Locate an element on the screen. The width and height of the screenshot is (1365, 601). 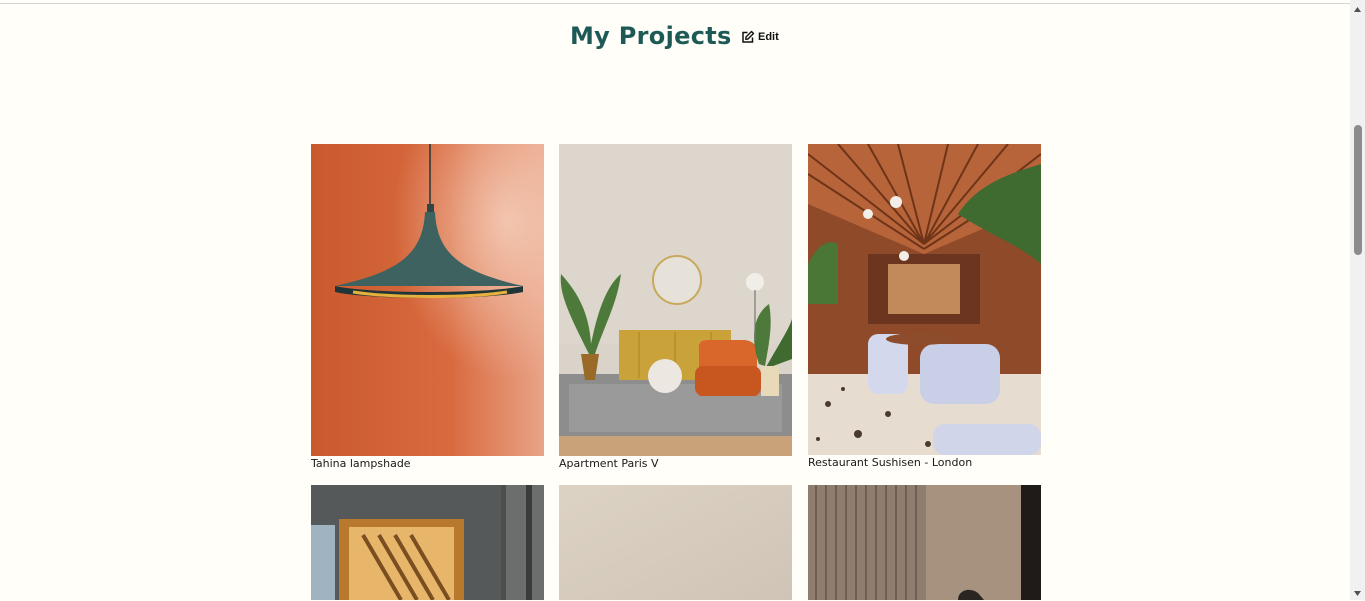
project-image-restaurant is located at coordinates (924, 299).